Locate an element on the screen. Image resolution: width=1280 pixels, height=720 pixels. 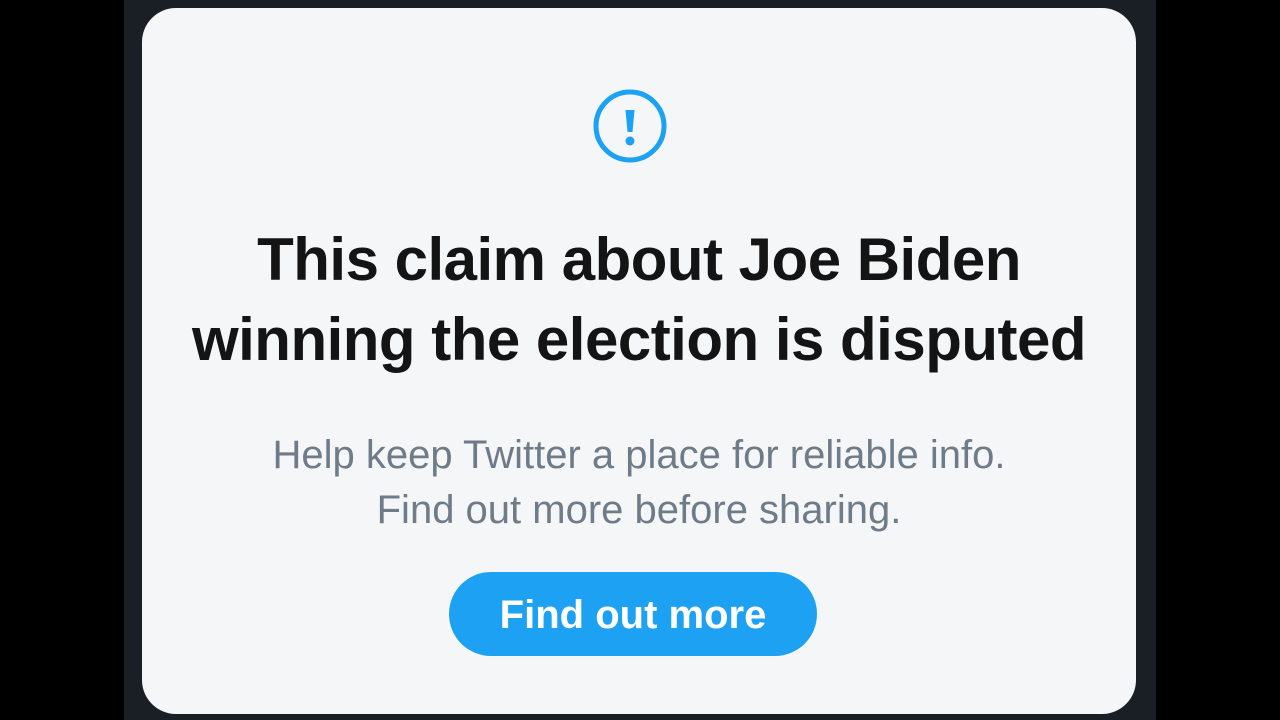
subtext-line-2: Find out more before sharing. is located at coordinates (639, 510).